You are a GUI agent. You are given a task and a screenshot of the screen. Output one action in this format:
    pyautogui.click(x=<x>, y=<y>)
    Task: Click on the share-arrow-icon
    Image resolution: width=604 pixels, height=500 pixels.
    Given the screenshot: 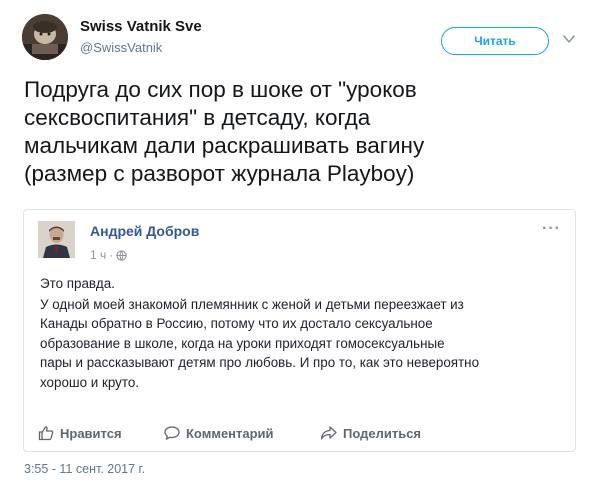 What is the action you would take?
    pyautogui.click(x=328, y=433)
    